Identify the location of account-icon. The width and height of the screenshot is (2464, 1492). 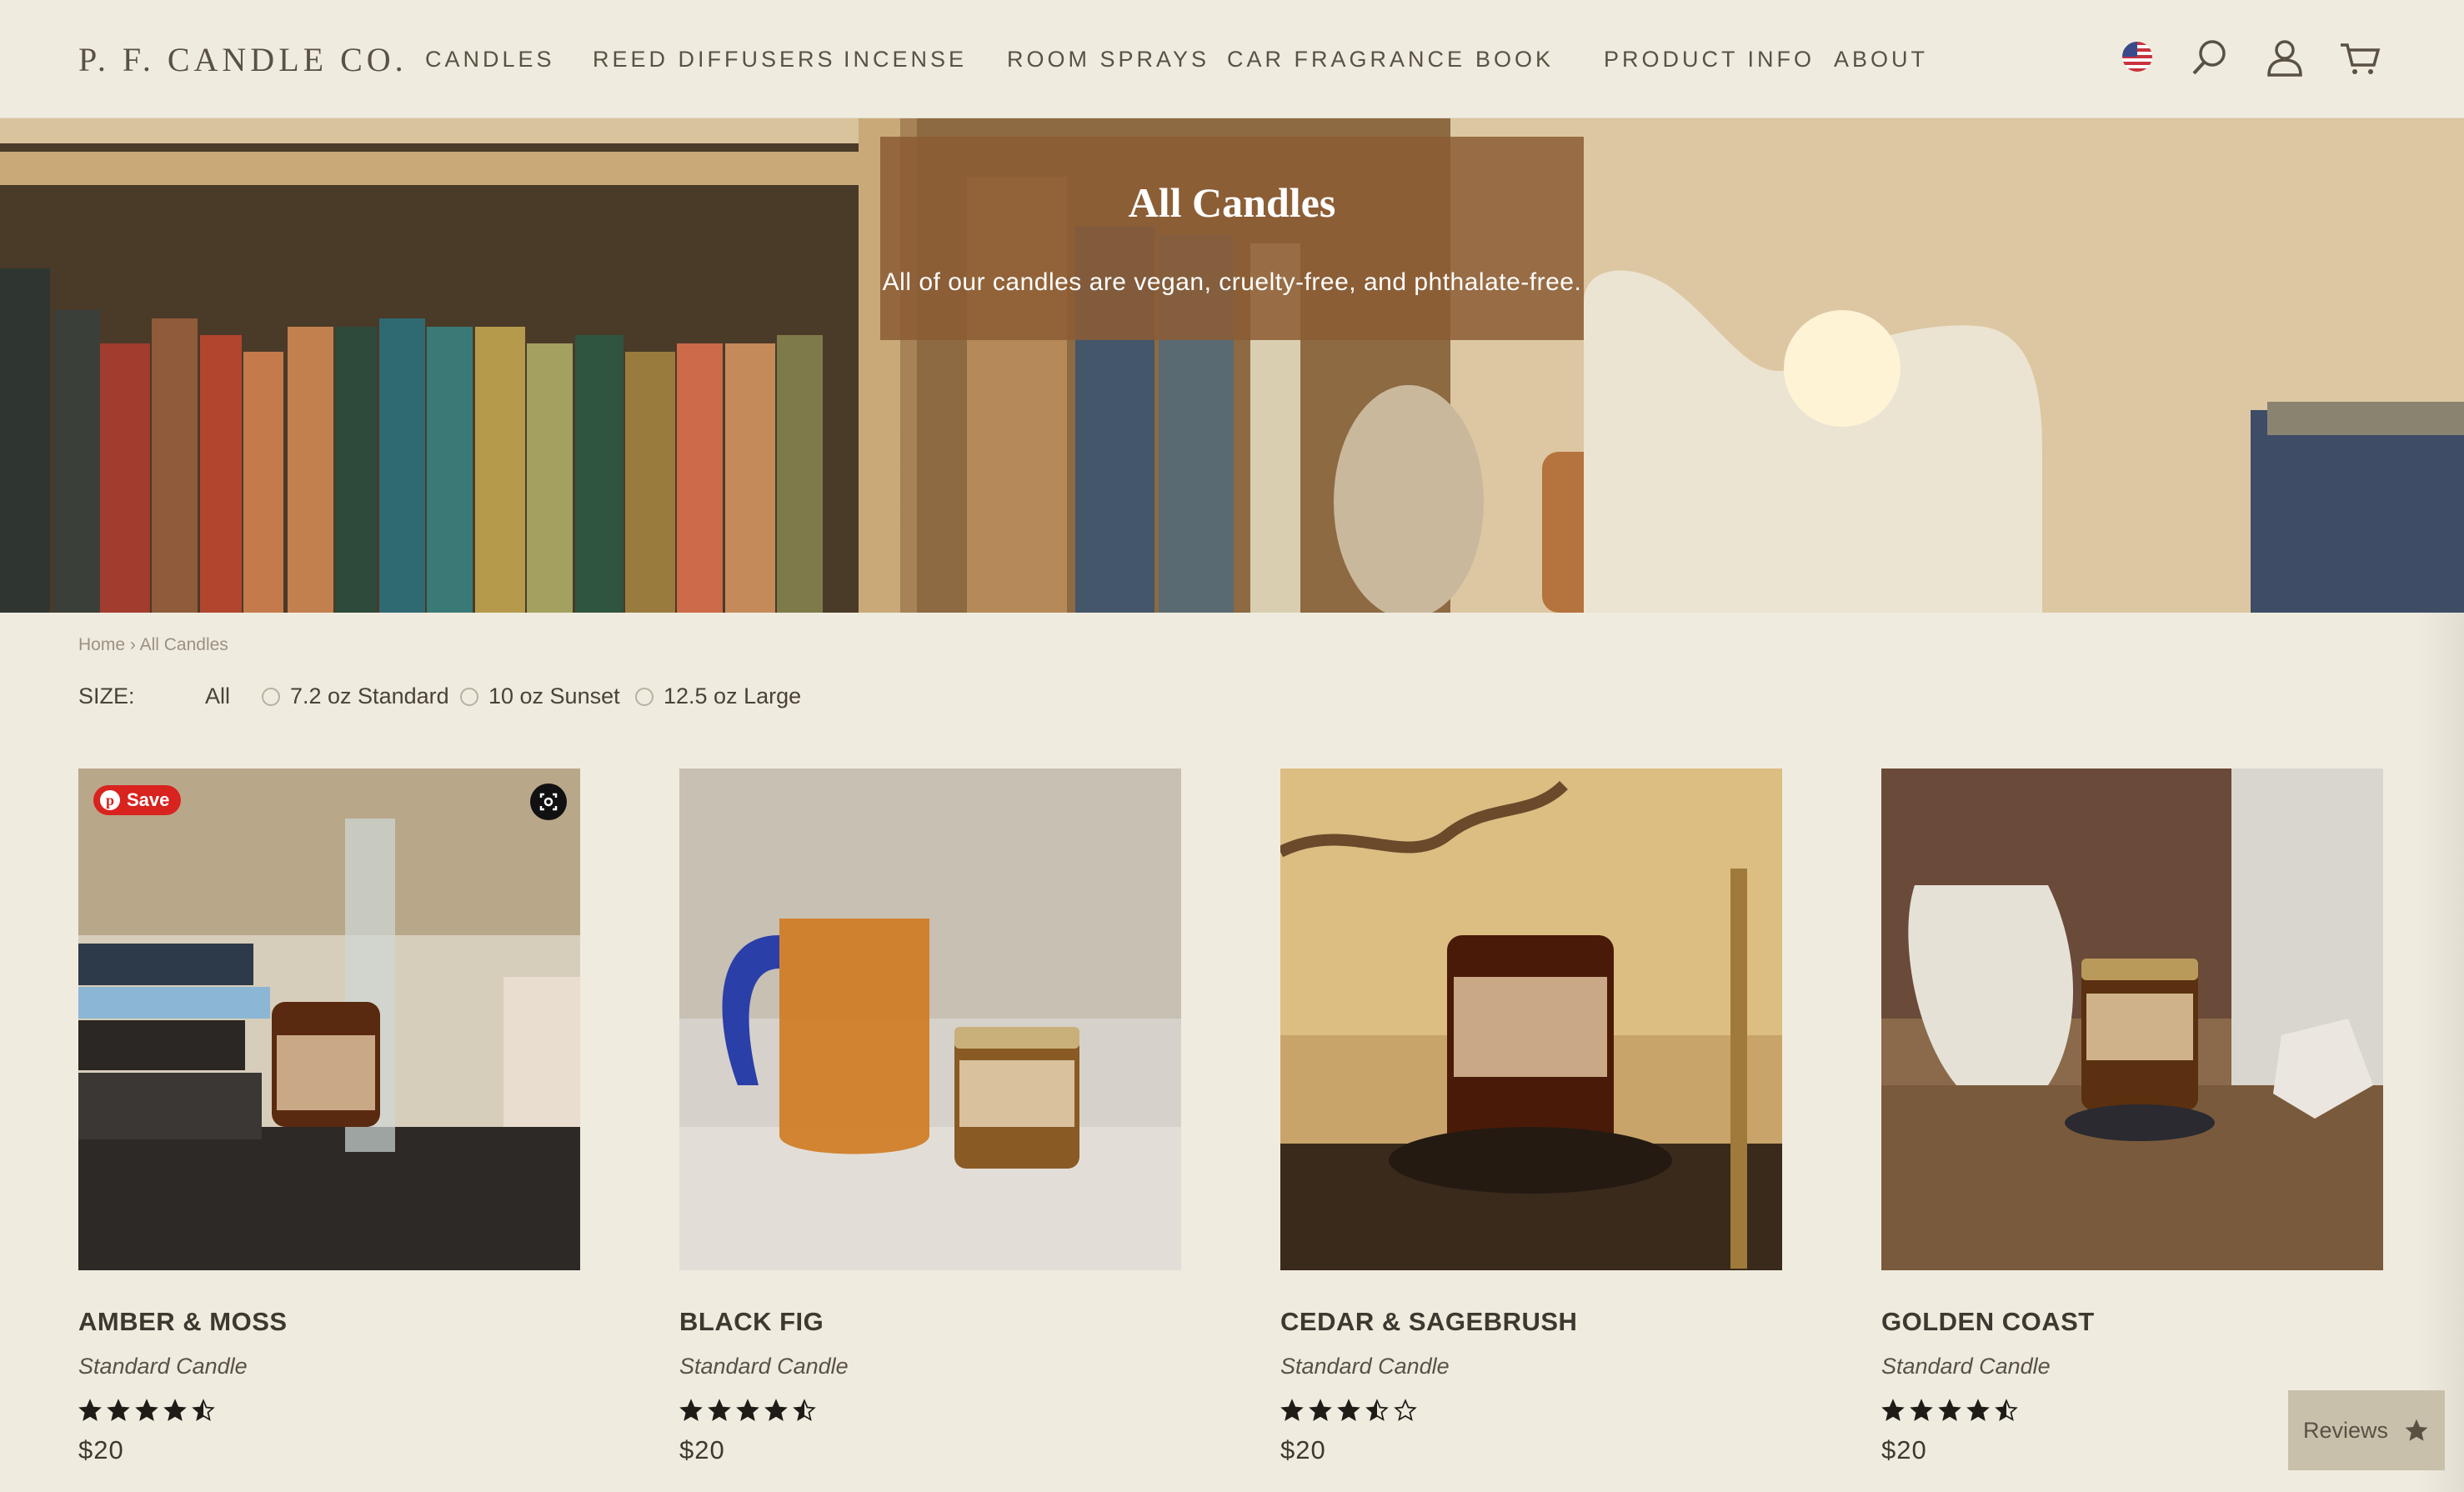
(2285, 58).